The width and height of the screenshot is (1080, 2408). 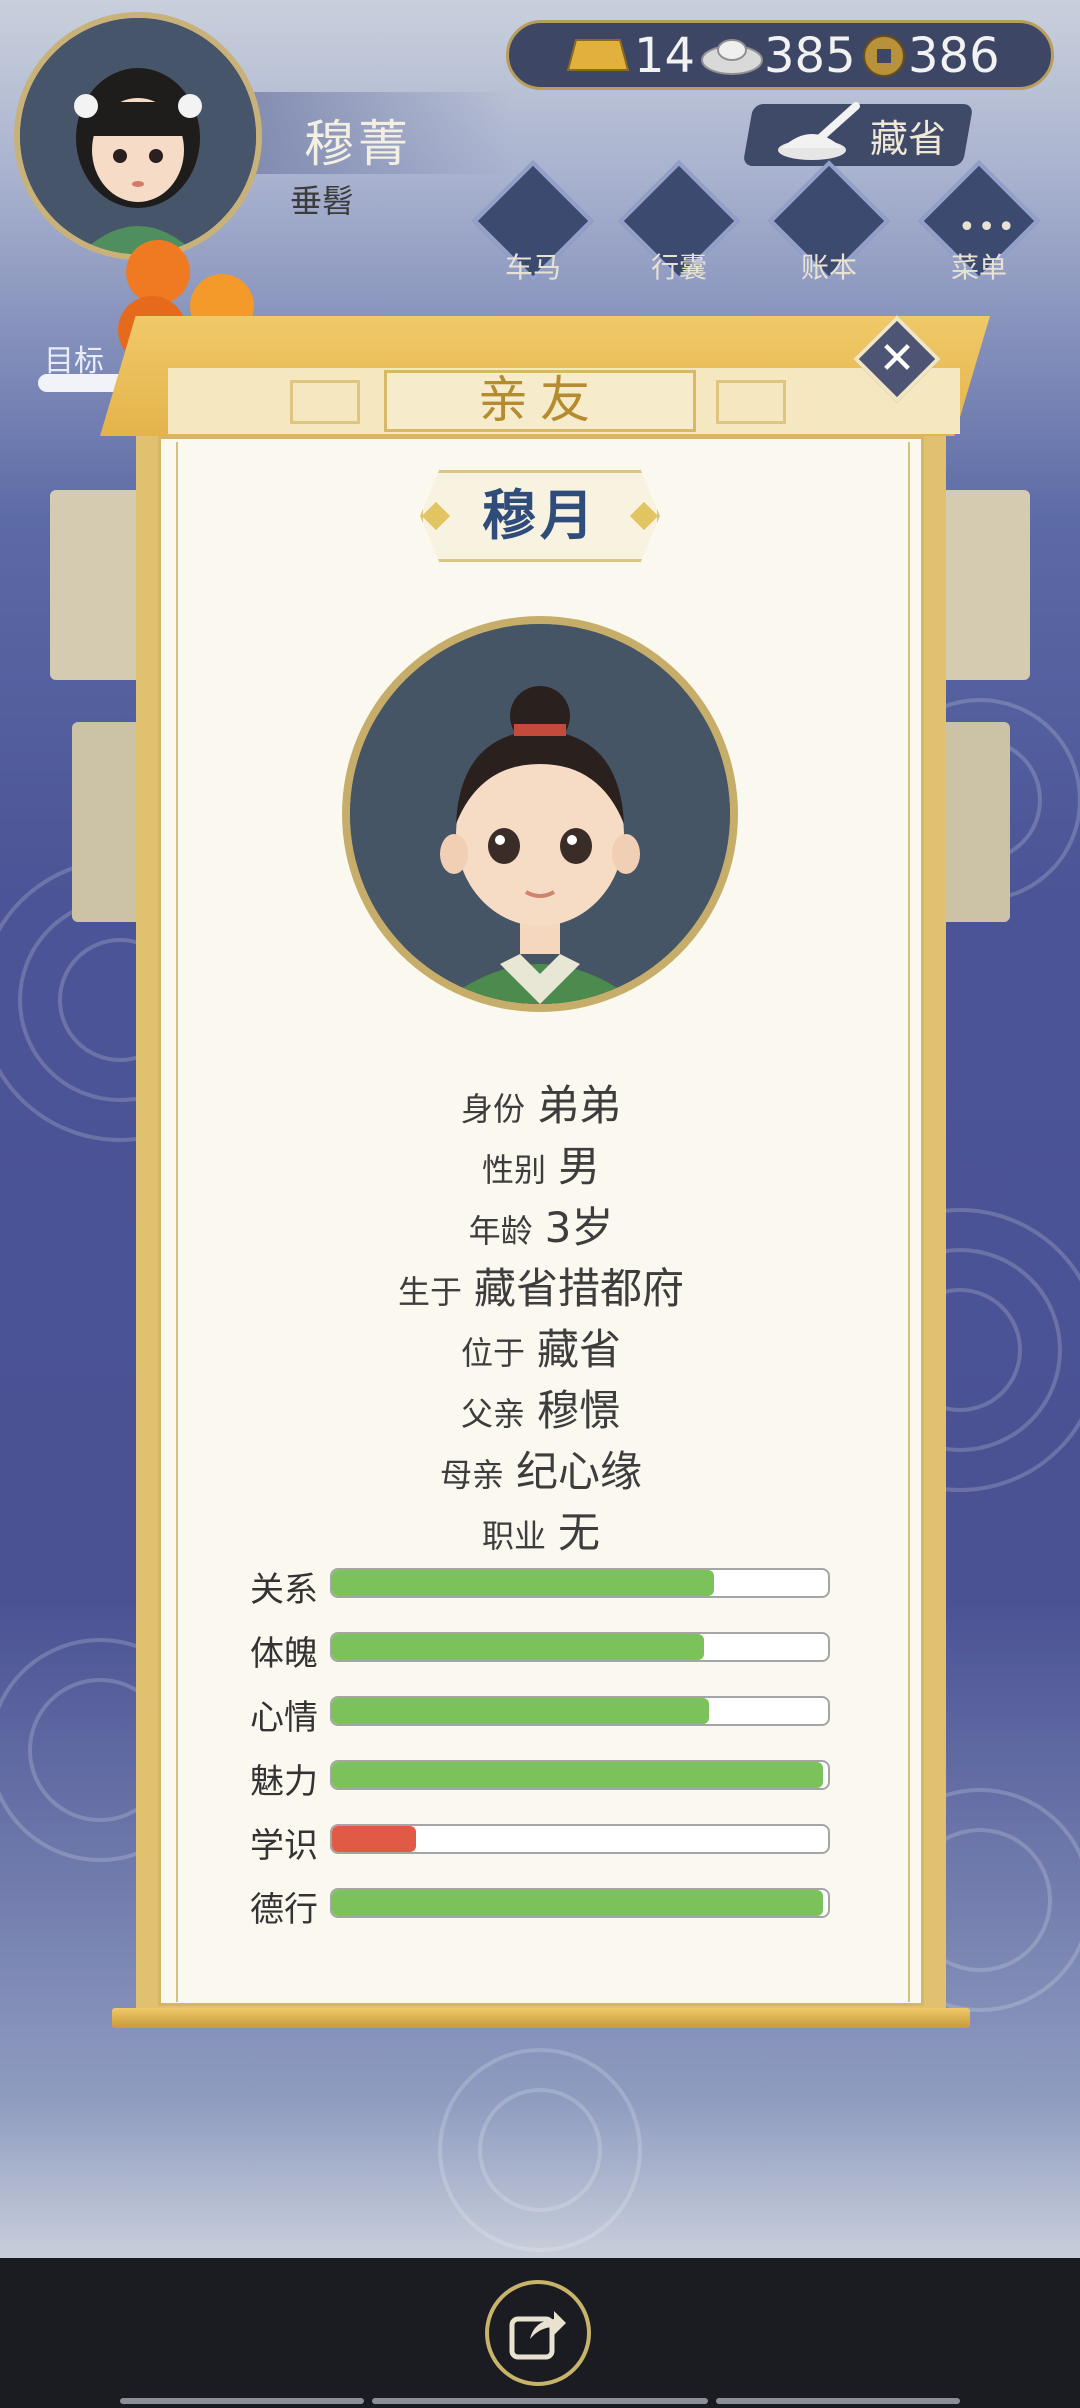 What do you see at coordinates (580, 1839) in the screenshot?
I see `stat-bar-knowledge` at bounding box center [580, 1839].